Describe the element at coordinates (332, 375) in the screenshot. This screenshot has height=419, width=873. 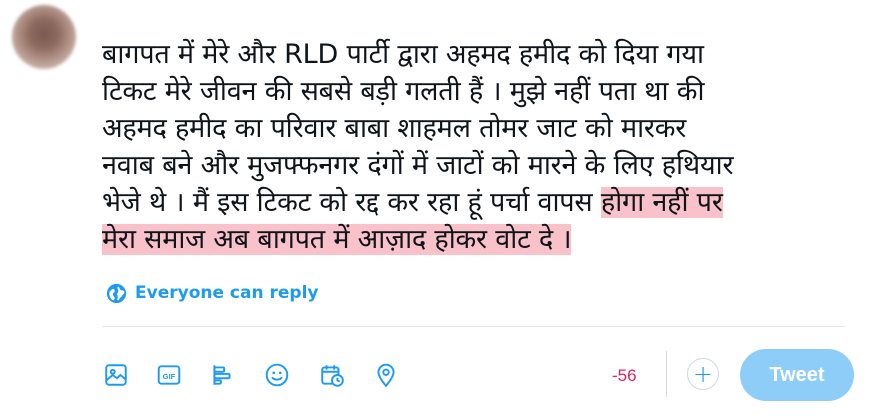
I see `schedule-icon` at that location.